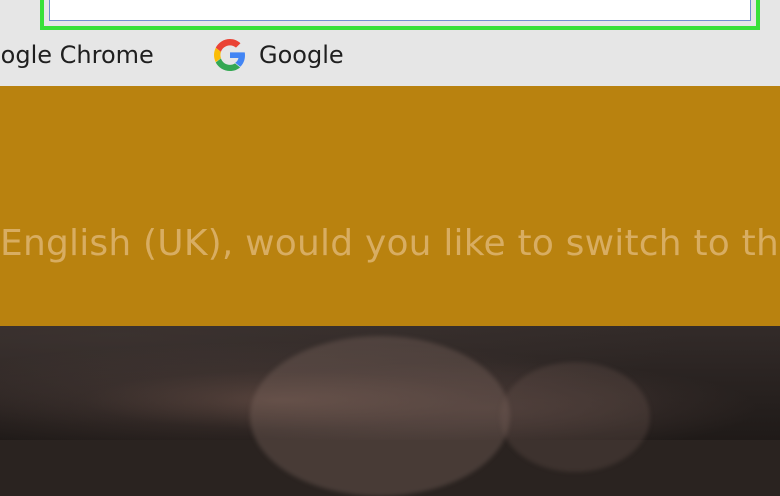 The height and width of the screenshot is (496, 780). Describe the element at coordinates (301, 55) in the screenshot. I see `bookmark-label: Google` at that location.